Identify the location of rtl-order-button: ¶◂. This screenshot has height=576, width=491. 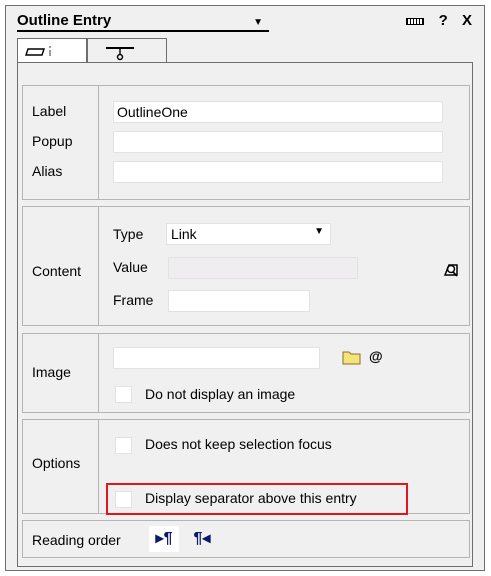
(202, 539).